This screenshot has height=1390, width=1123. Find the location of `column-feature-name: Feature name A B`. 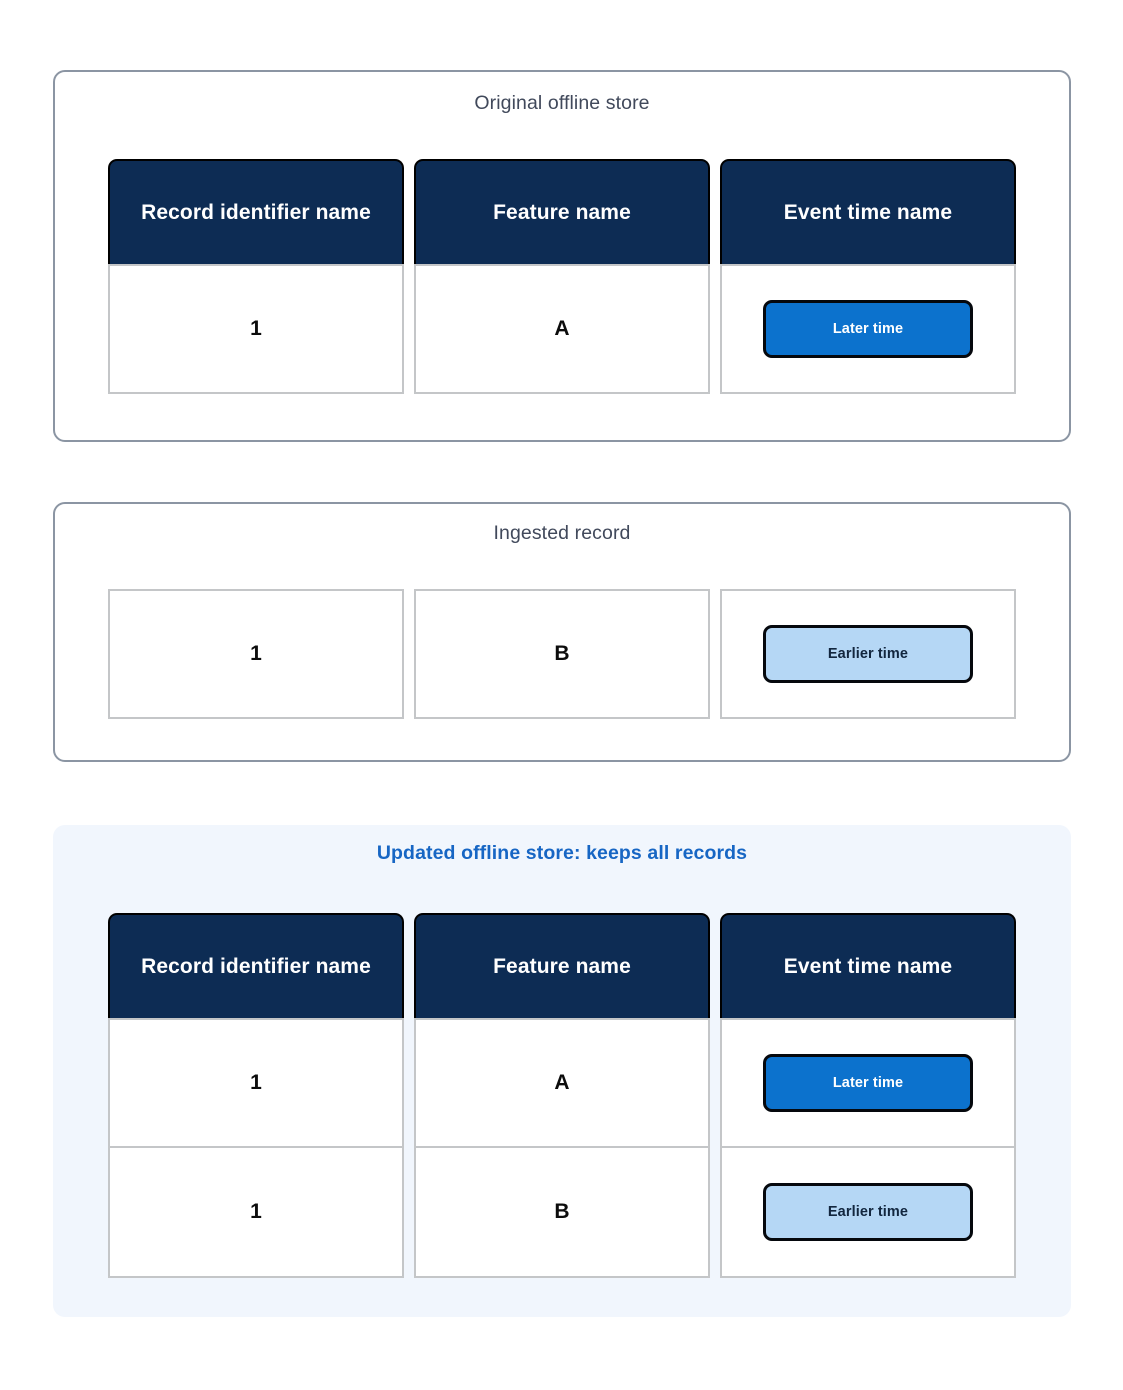

column-feature-name: Feature name A B is located at coordinates (562, 1095).